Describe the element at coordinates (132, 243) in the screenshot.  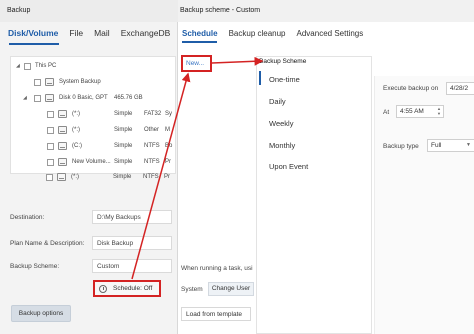
I see `plan-name-field: Disk Backup` at that location.